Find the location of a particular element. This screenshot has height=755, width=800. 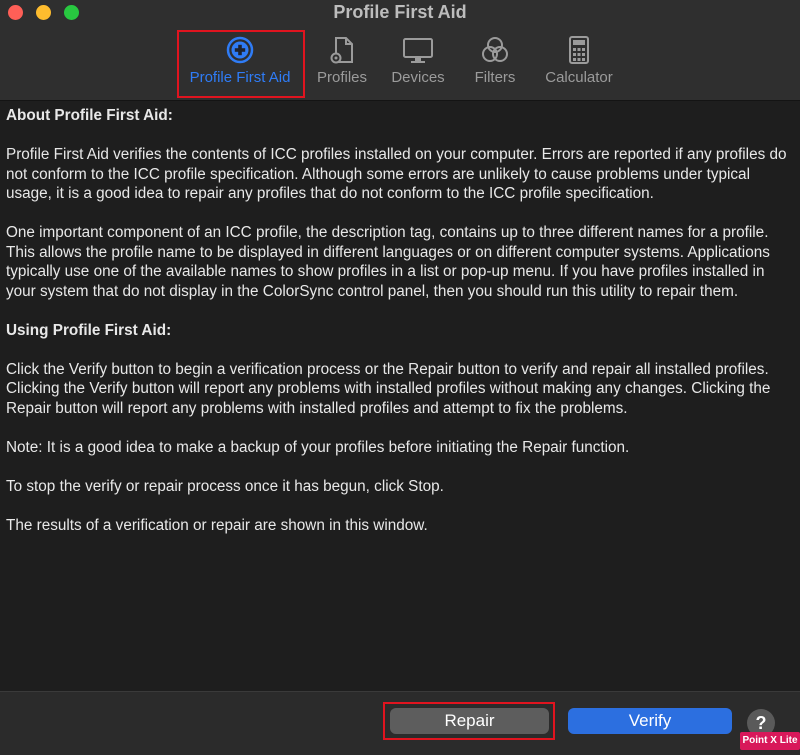

tab-calculator: Calculator is located at coordinates (579, 64).